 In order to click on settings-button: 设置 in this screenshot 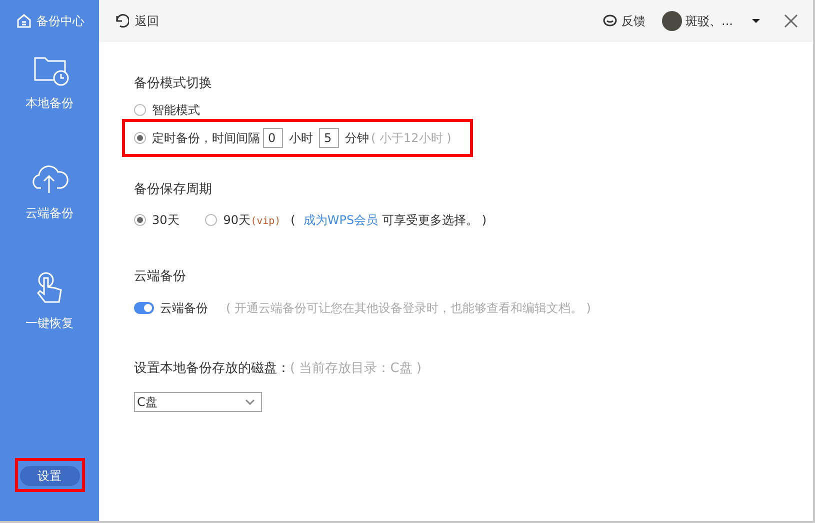, I will do `click(50, 476)`.